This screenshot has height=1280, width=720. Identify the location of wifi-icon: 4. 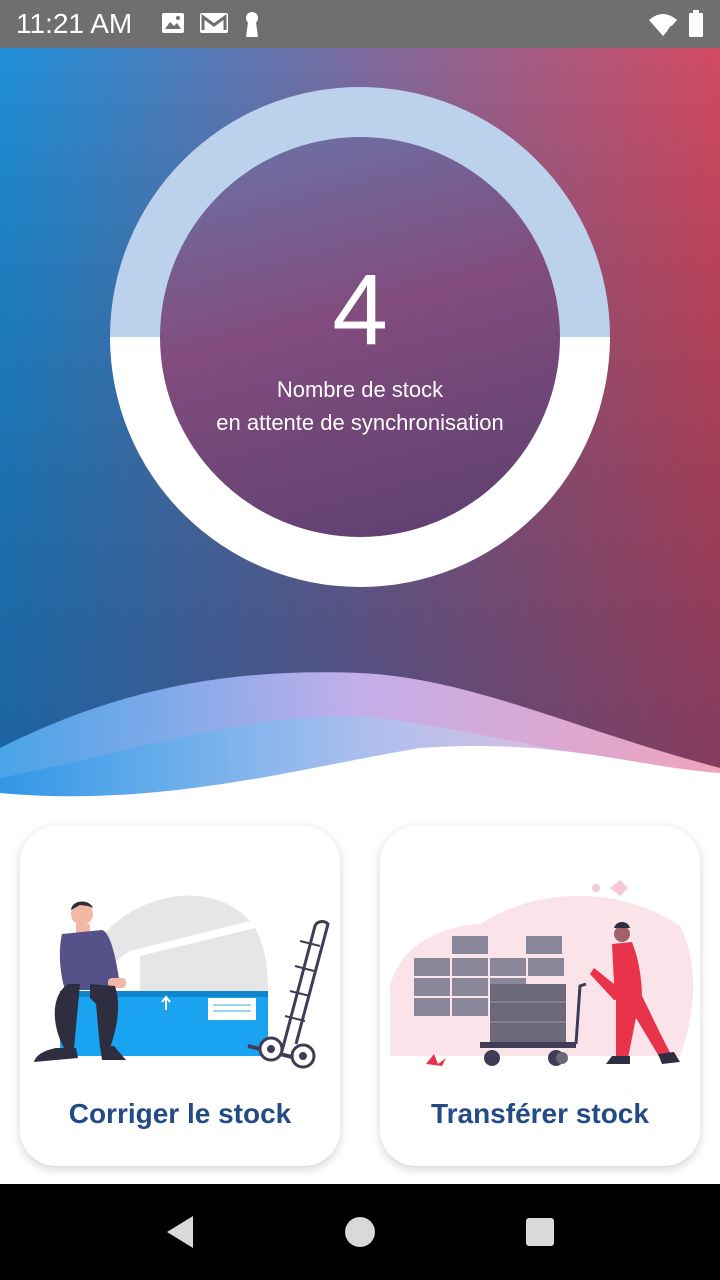
(663, 24).